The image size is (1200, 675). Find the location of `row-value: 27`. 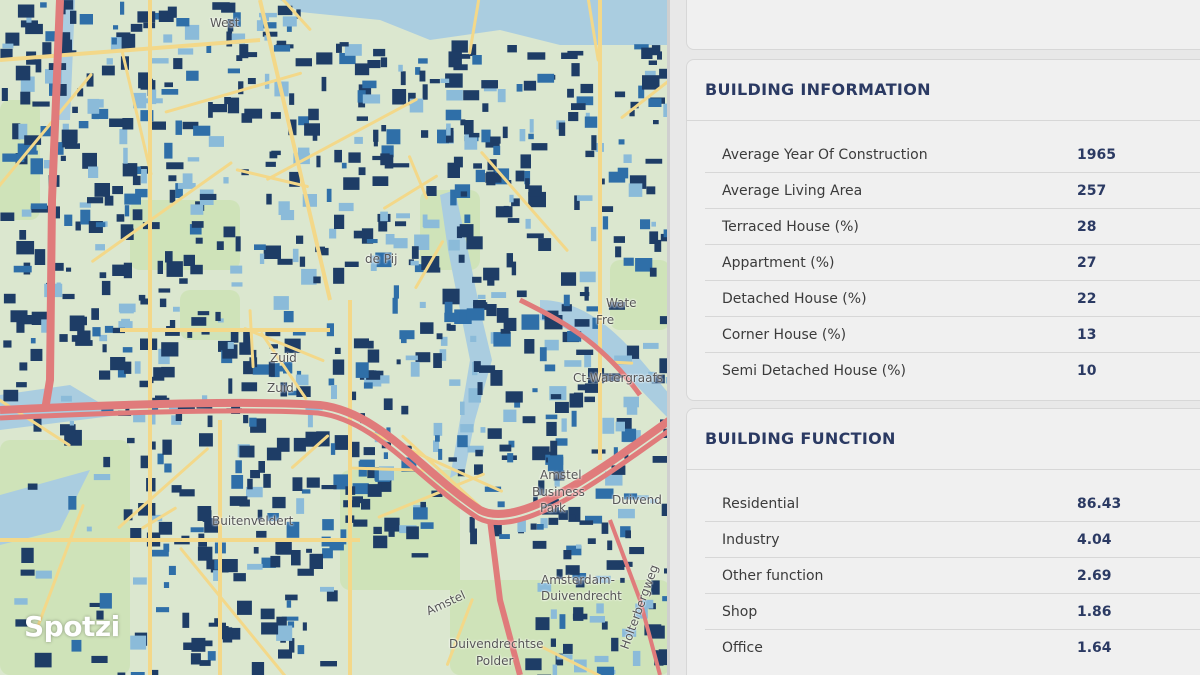

row-value: 27 is located at coordinates (1087, 262).